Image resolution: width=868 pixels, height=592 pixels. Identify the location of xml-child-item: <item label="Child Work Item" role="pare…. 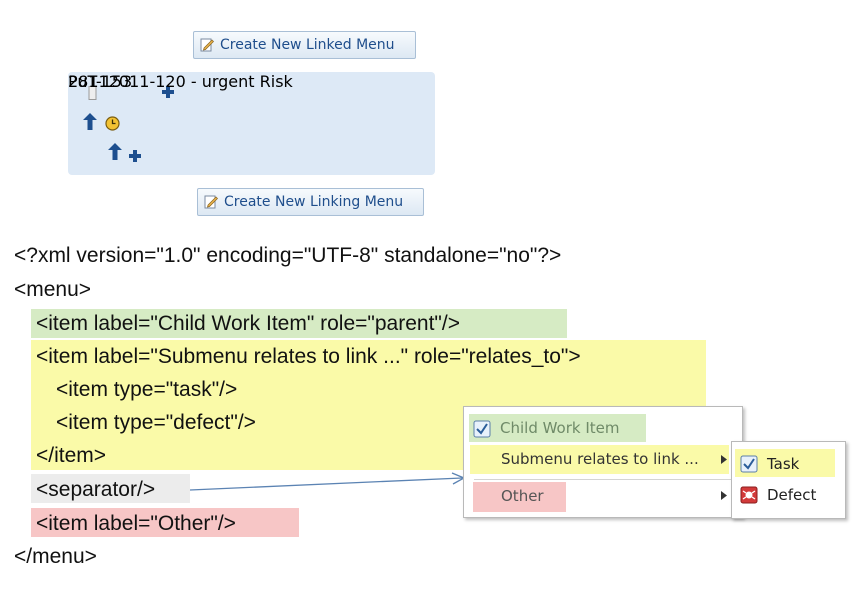
(248, 323).